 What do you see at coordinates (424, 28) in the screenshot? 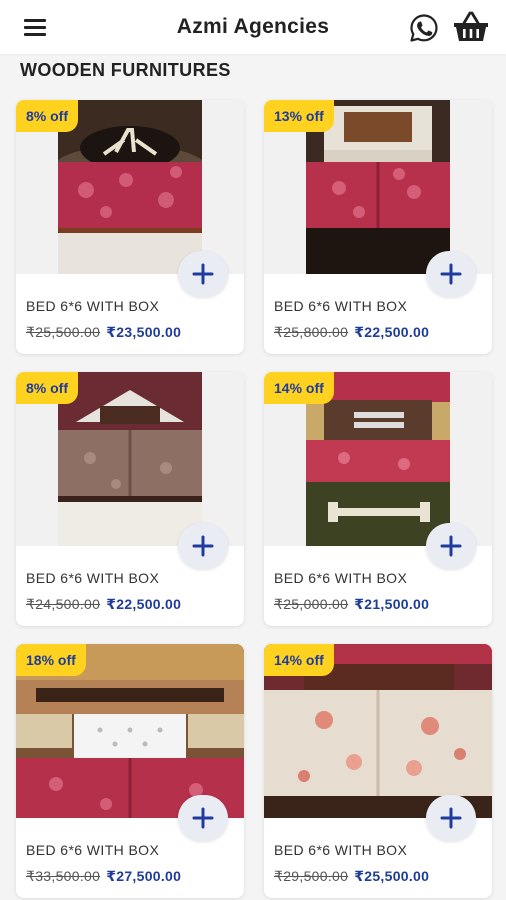
I see `whatsapp-icon` at bounding box center [424, 28].